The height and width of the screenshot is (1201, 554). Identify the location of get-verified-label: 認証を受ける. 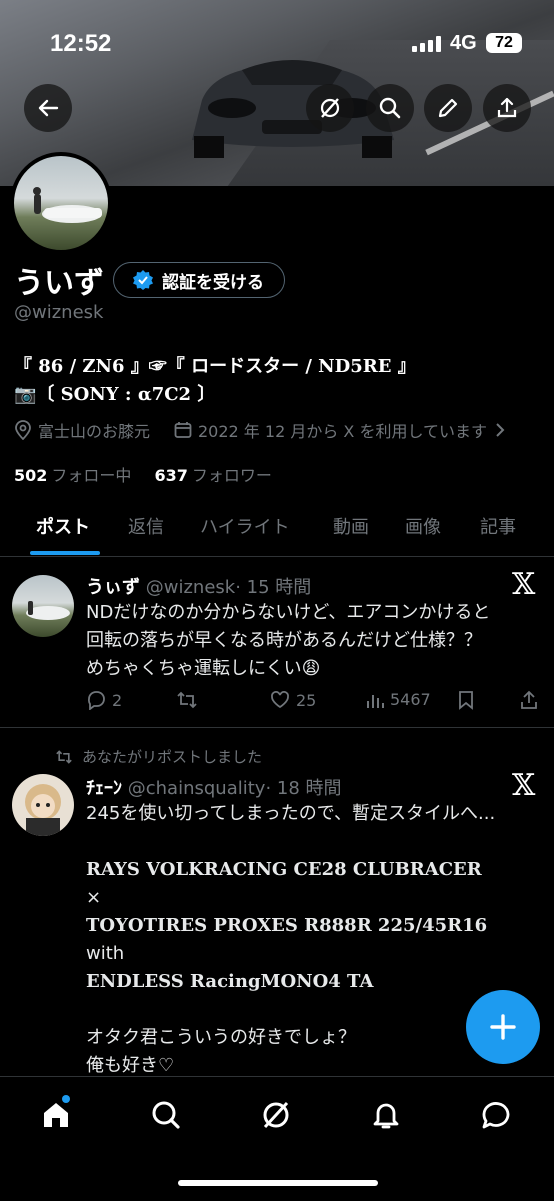
(213, 282).